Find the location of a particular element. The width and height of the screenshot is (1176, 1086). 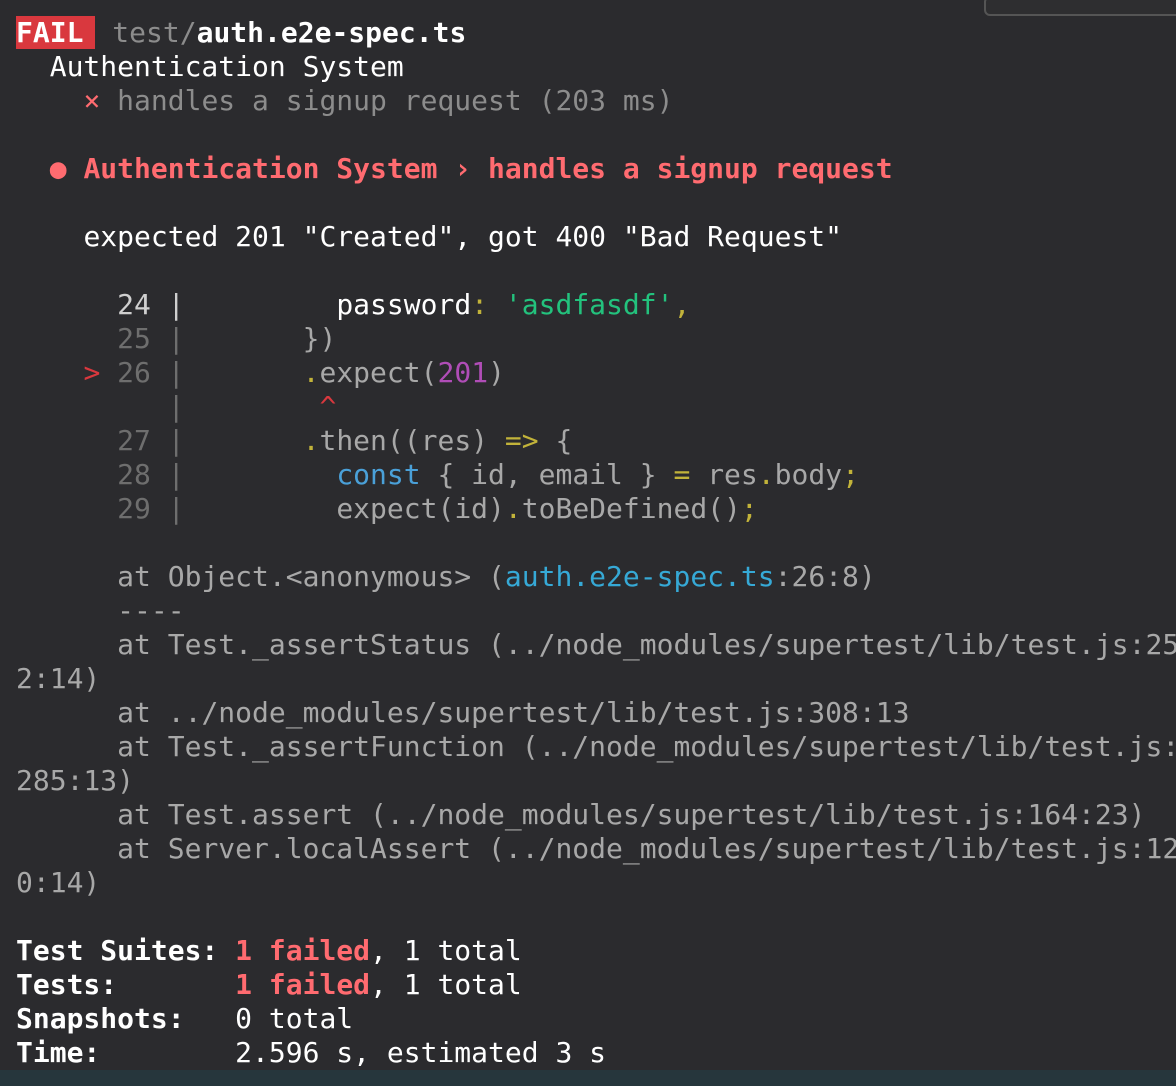

horizontal-scrollbar is located at coordinates (588, 1078).